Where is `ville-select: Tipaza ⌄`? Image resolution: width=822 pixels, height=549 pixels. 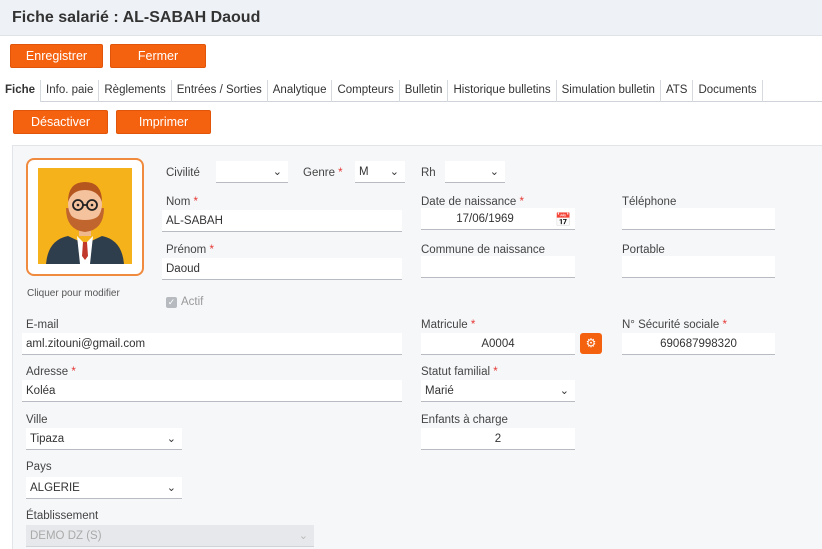
ville-select: Tipaza ⌄ is located at coordinates (104, 439).